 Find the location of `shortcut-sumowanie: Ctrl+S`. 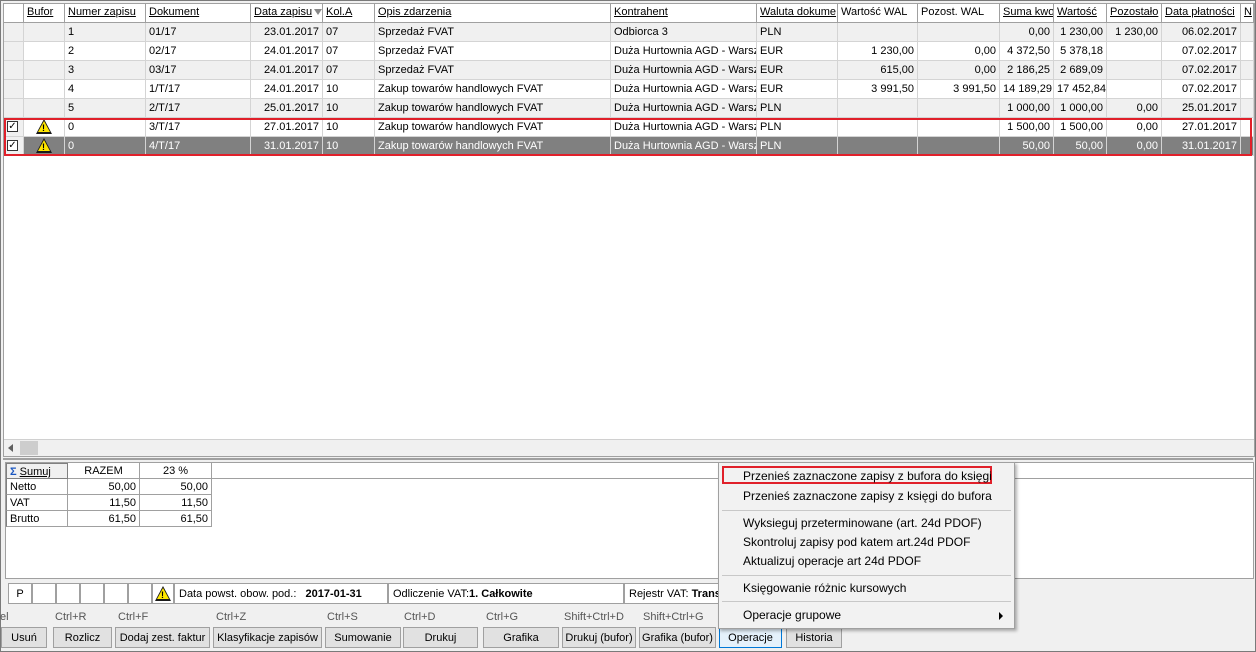

shortcut-sumowanie: Ctrl+S is located at coordinates (342, 617).